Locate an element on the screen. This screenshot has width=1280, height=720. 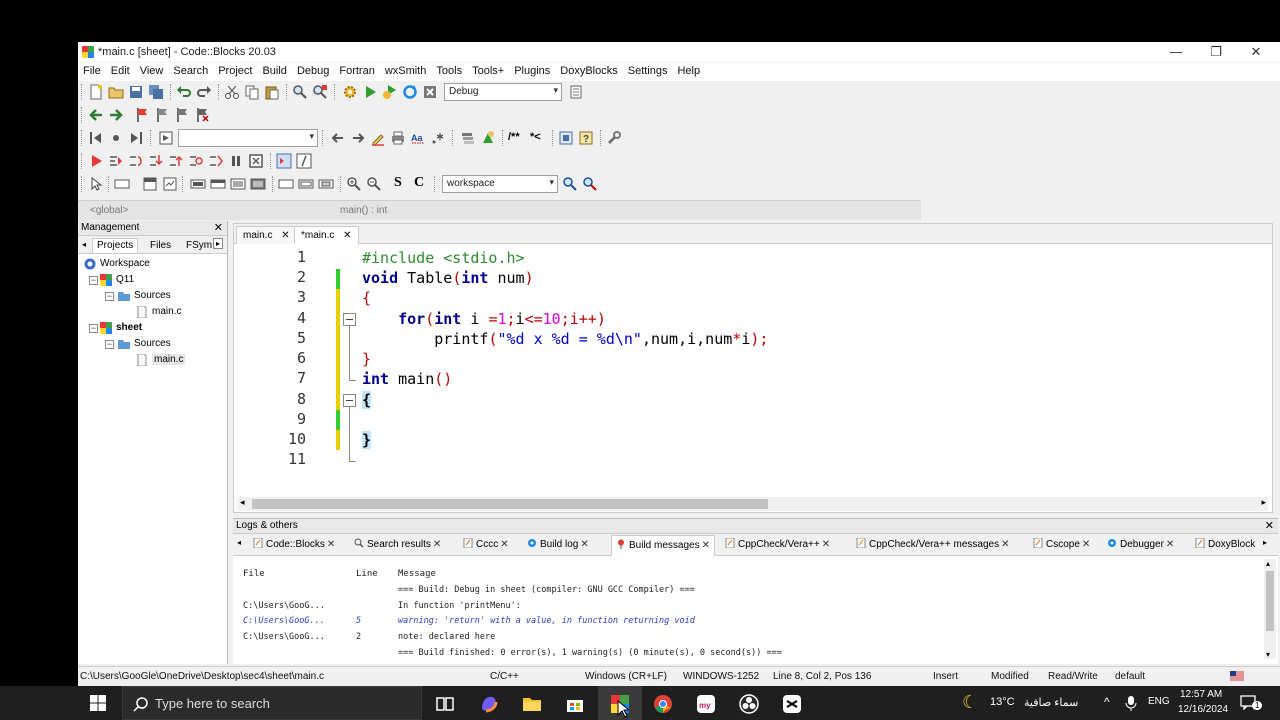
obs-icon is located at coordinates (749, 704).